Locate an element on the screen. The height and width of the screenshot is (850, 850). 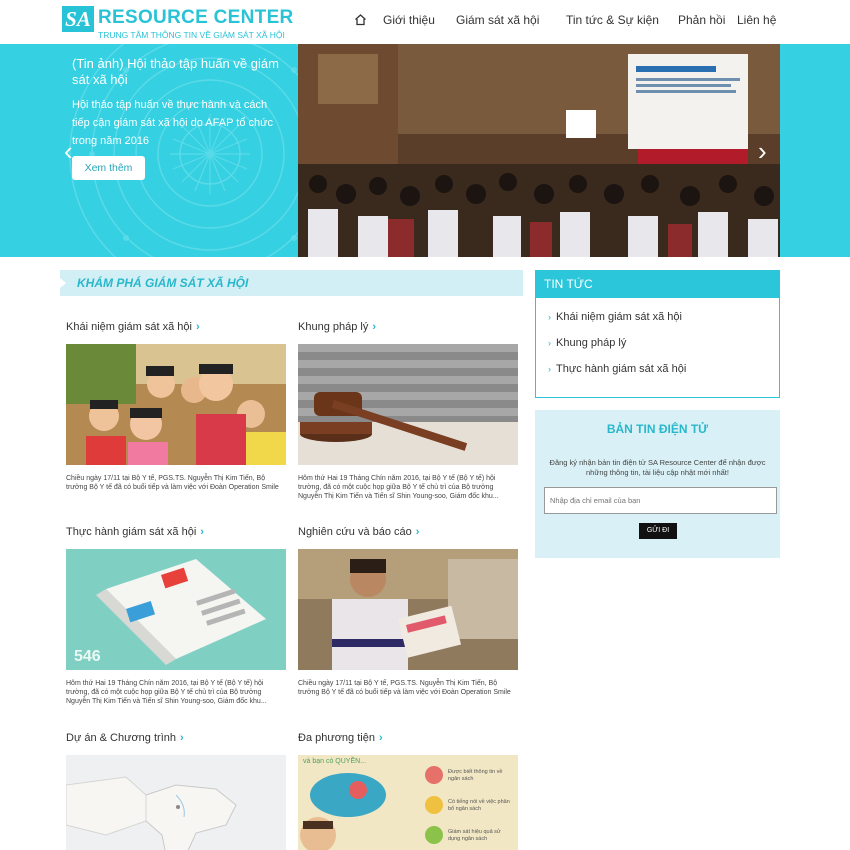
card-title-text: Nghiên cứu và báo cáo is located at coordinates (355, 532).